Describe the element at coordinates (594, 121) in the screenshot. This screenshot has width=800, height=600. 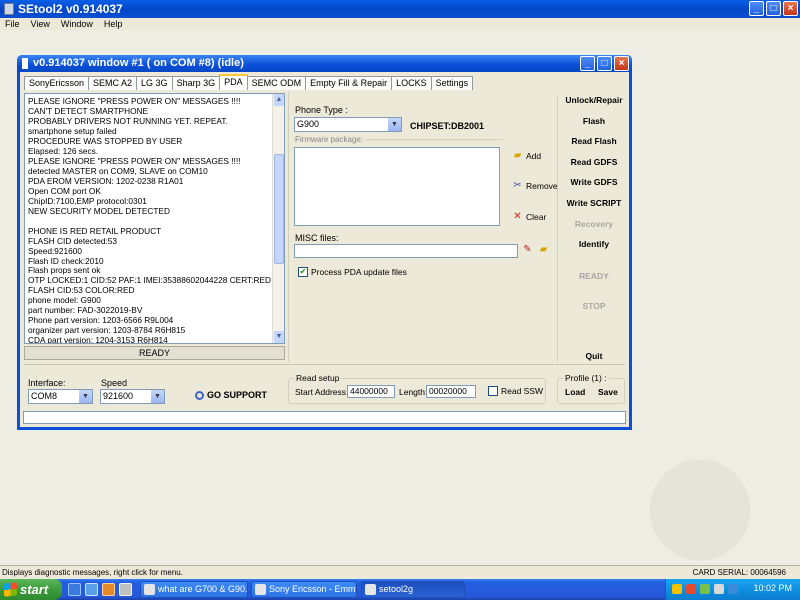
I see `flash-button: Flash` at that location.